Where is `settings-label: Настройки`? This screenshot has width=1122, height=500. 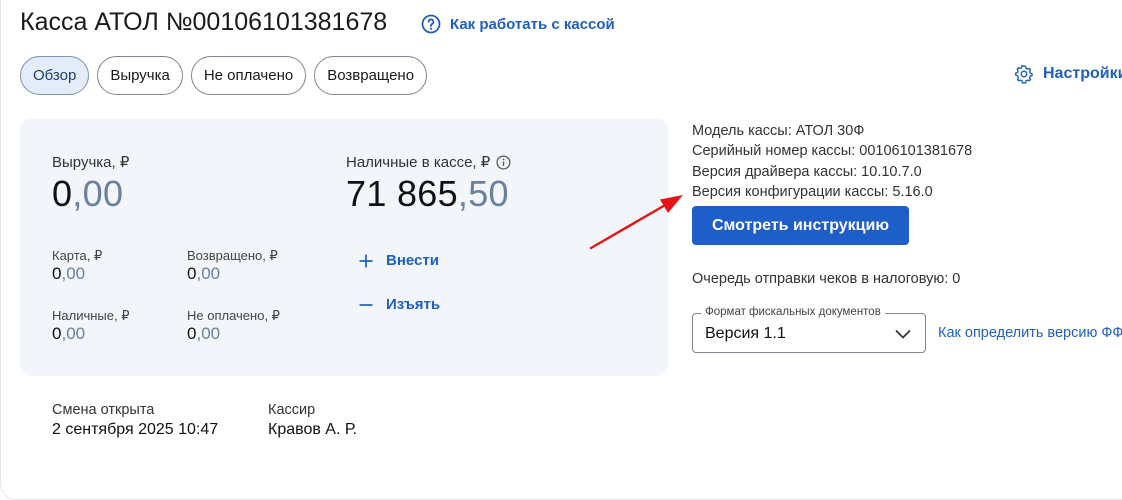
settings-label: Настройки is located at coordinates (1082, 73).